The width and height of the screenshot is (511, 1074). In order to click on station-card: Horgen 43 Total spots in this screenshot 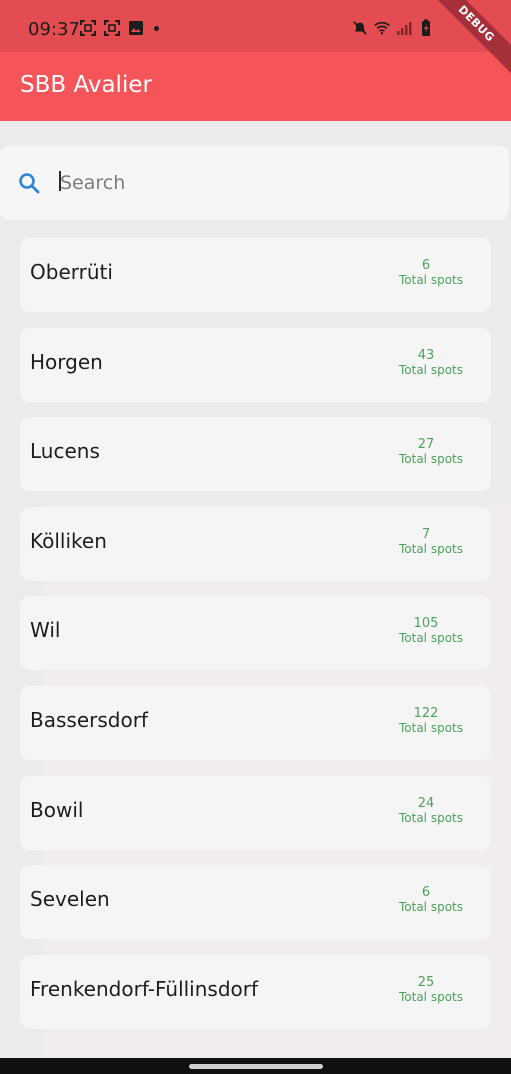, I will do `click(255, 365)`.